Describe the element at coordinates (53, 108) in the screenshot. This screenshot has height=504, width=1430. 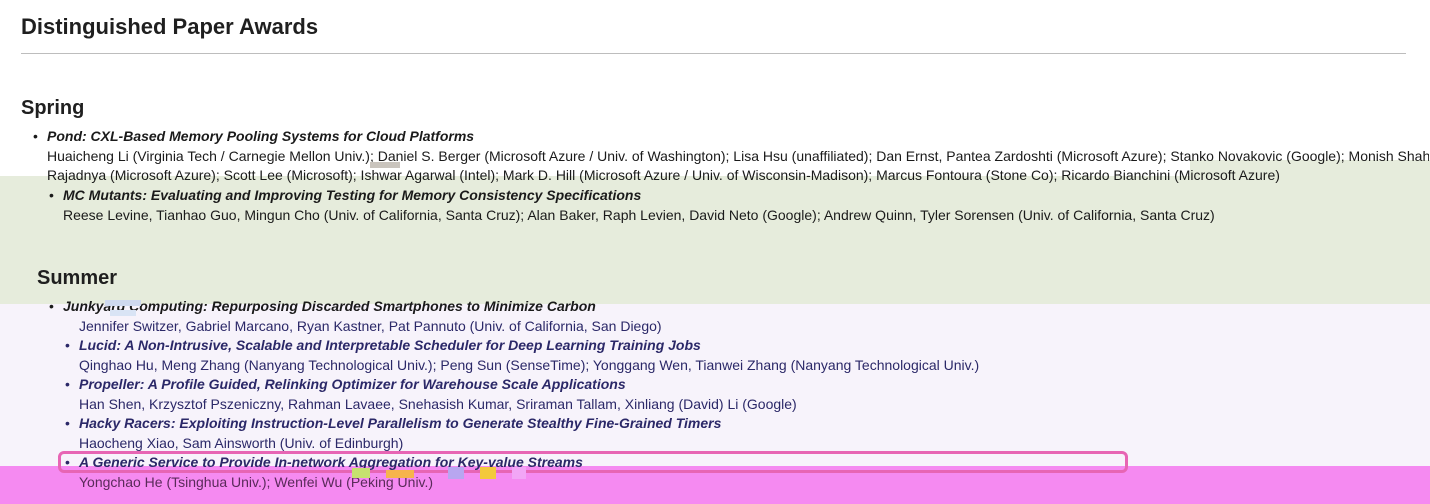
I see `section-heading-spring: Spring` at that location.